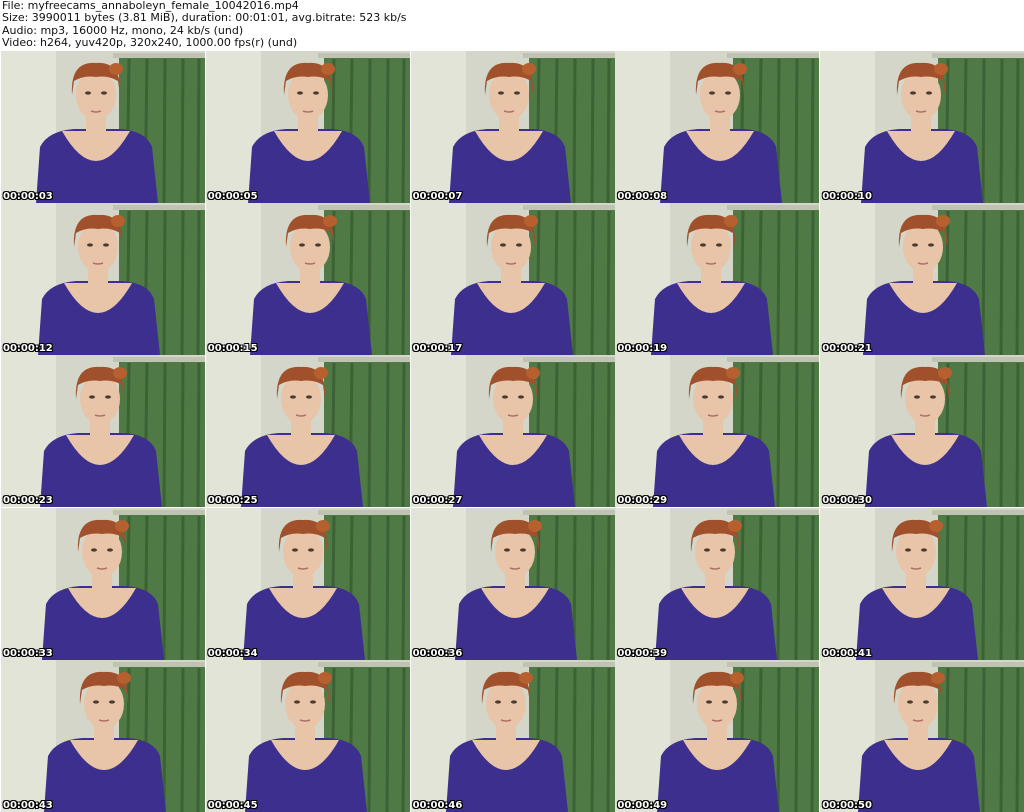 The width and height of the screenshot is (1024, 812). I want to click on video-thumbnail: 00:00:19, so click(717, 279).